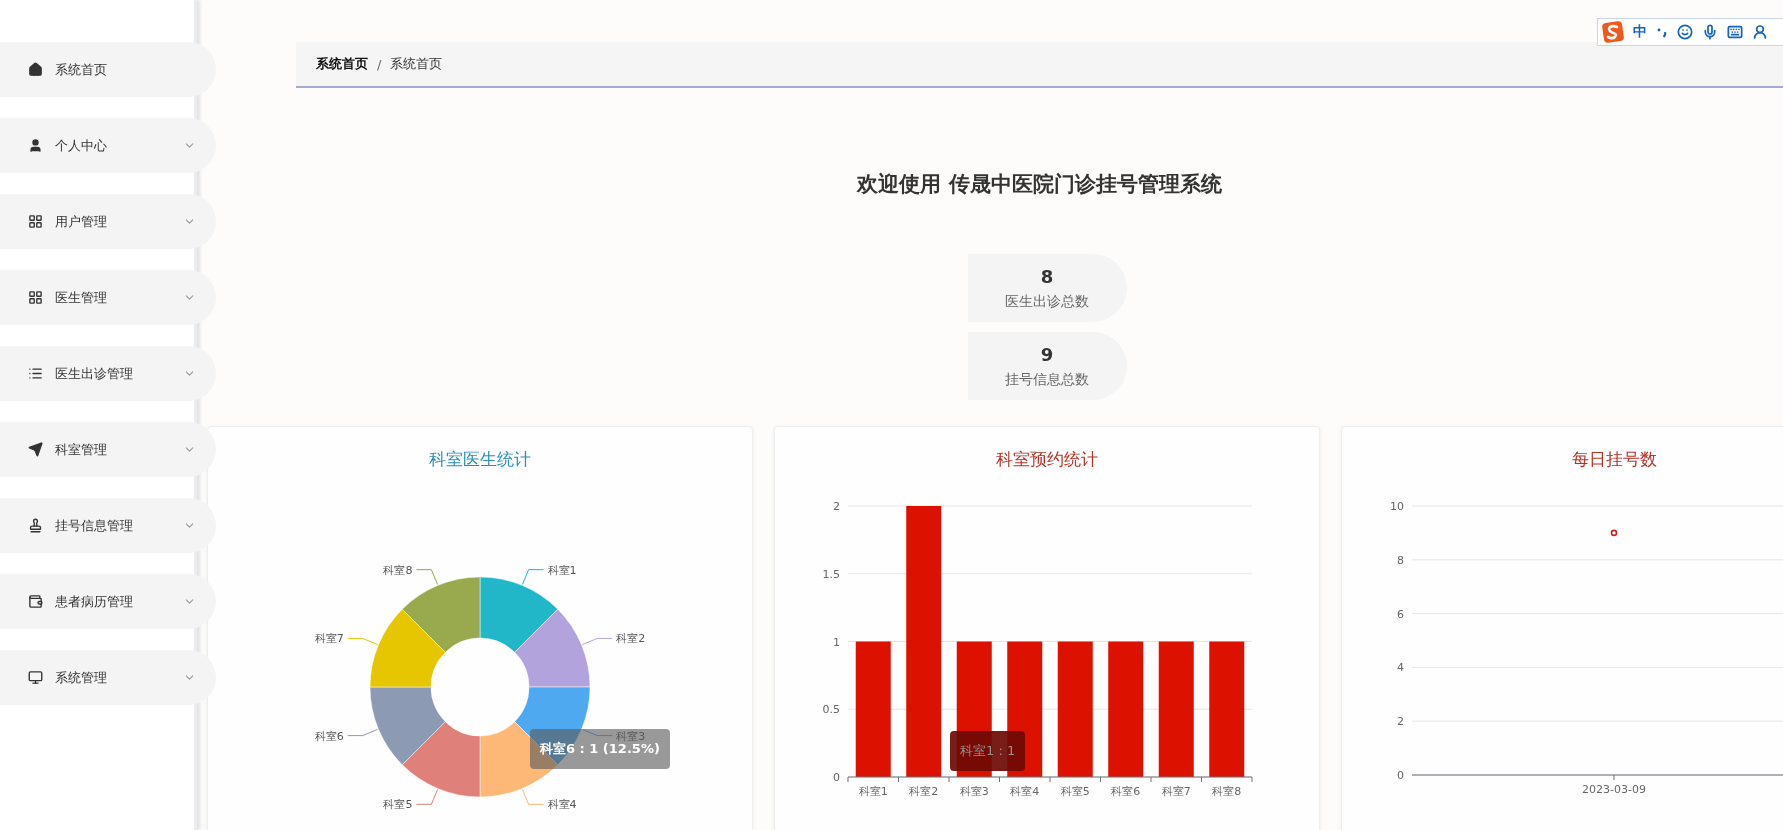  I want to click on slice-label: 科室1, so click(562, 570).